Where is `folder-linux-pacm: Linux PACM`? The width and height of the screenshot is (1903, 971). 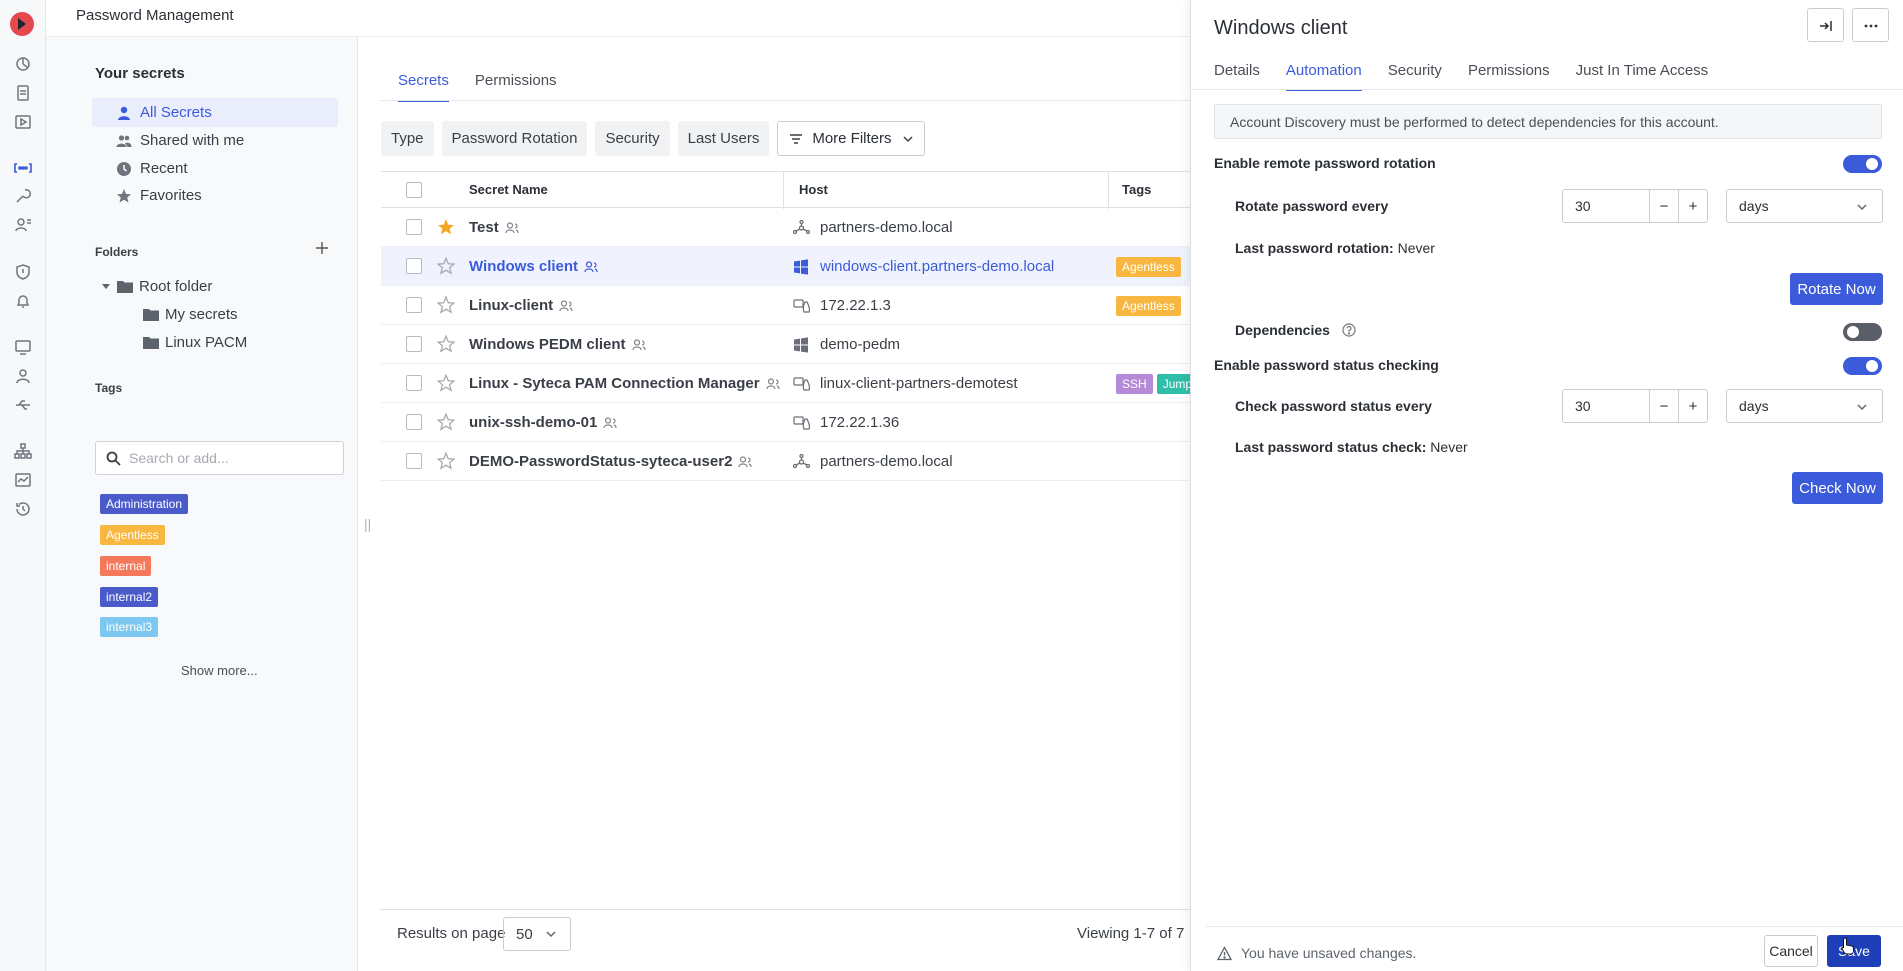 folder-linux-pacm: Linux PACM is located at coordinates (195, 342).